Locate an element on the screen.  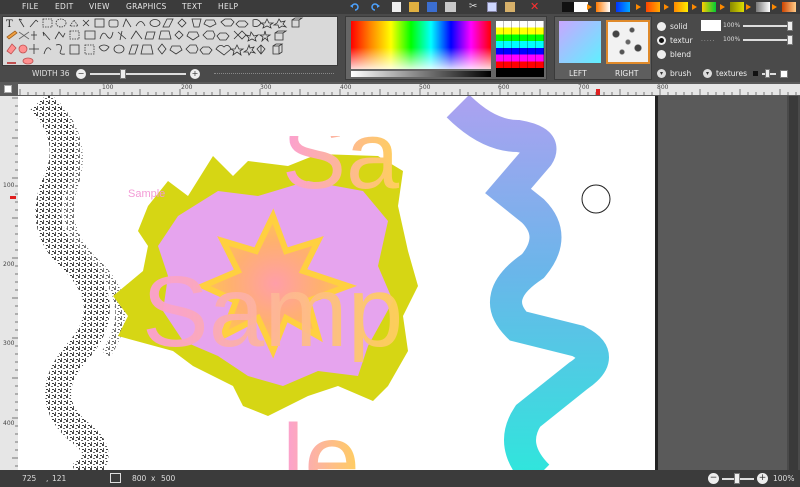
menu-bar: FILE EDIT VIEW GRAPHICS TEXT HELP ✂ ✕ is located at coordinates (400, 7).